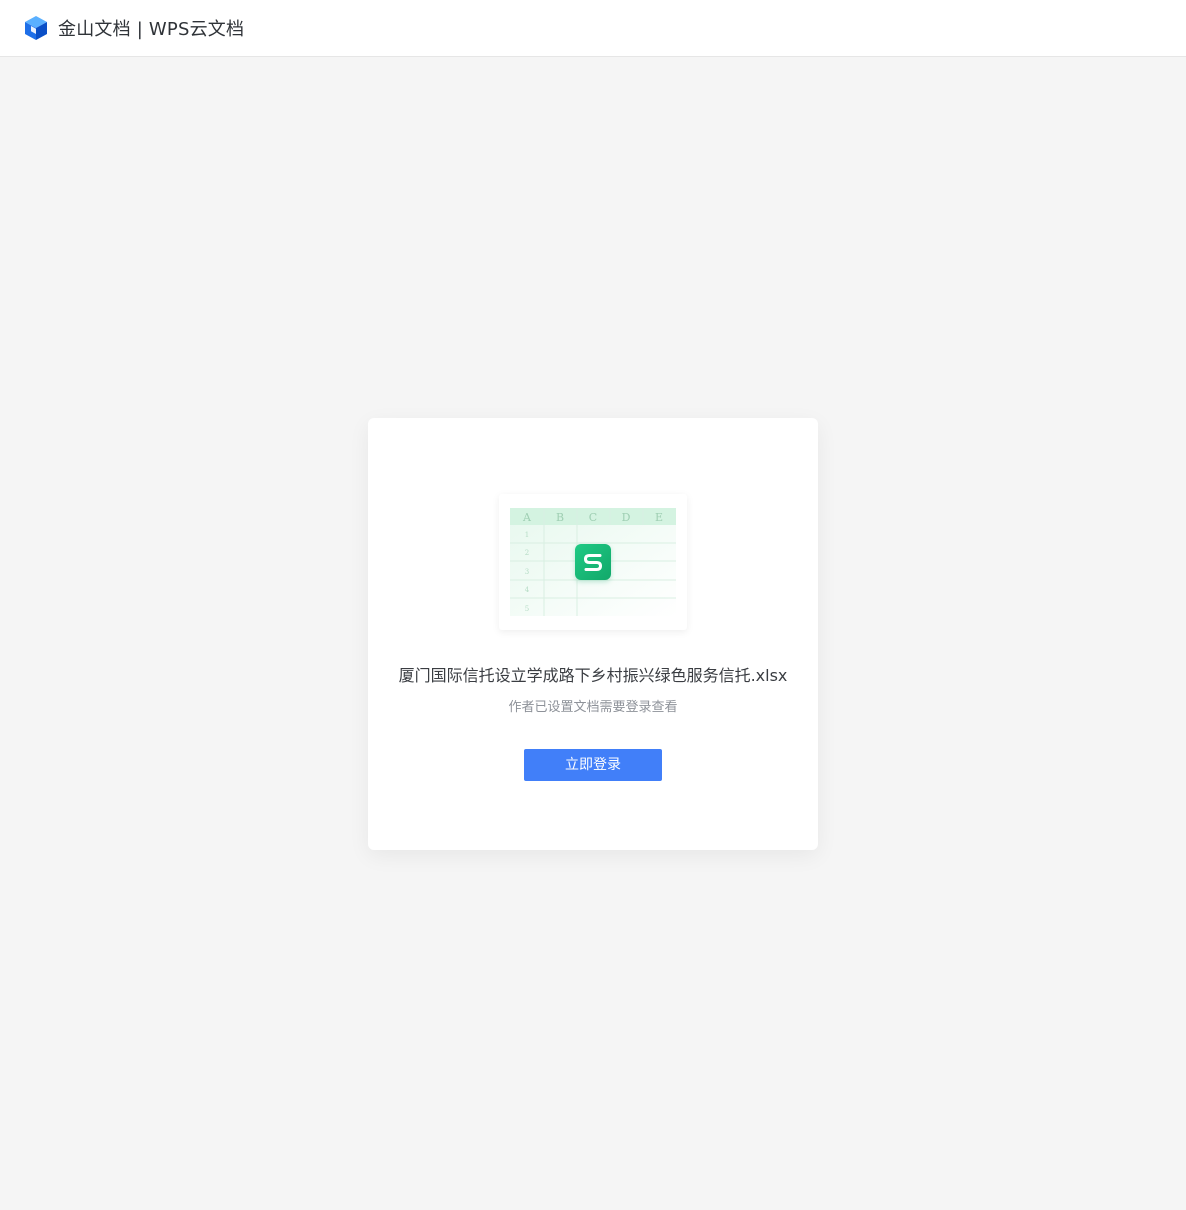  Describe the element at coordinates (560, 517) in the screenshot. I see `column-header: B` at that location.